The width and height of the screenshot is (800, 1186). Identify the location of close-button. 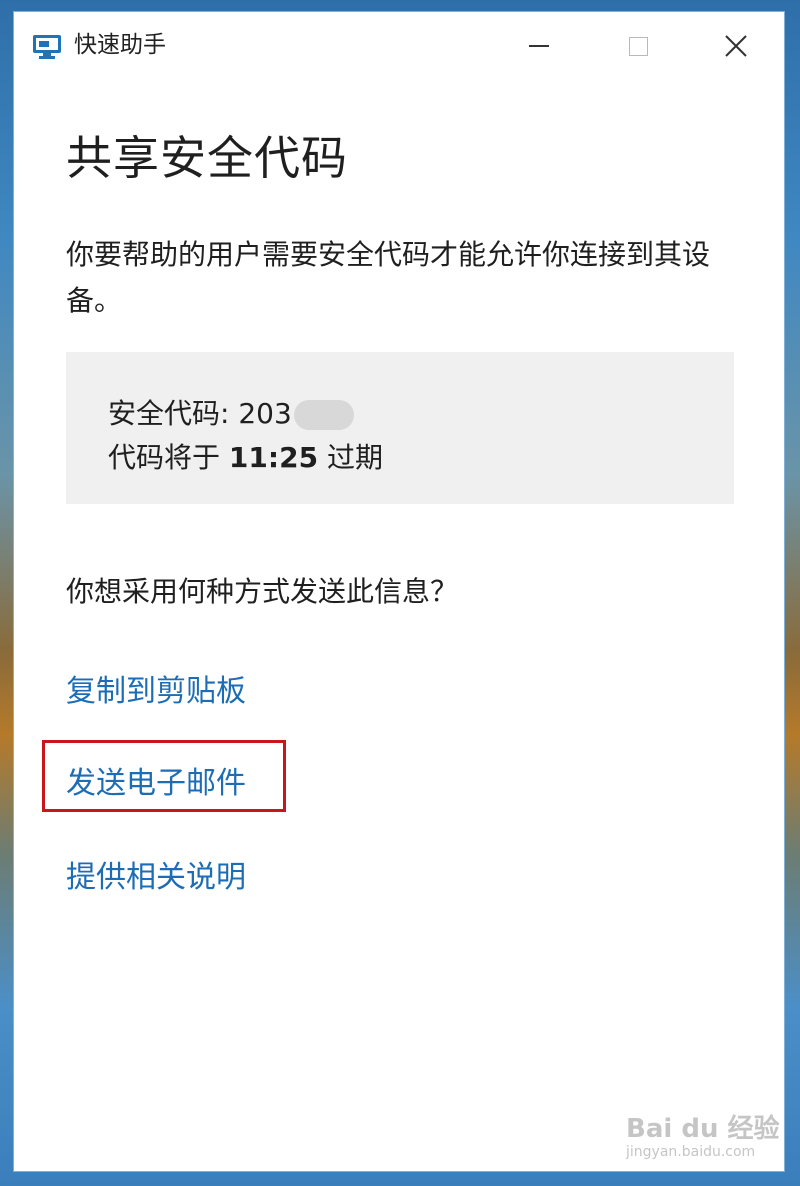
(736, 46).